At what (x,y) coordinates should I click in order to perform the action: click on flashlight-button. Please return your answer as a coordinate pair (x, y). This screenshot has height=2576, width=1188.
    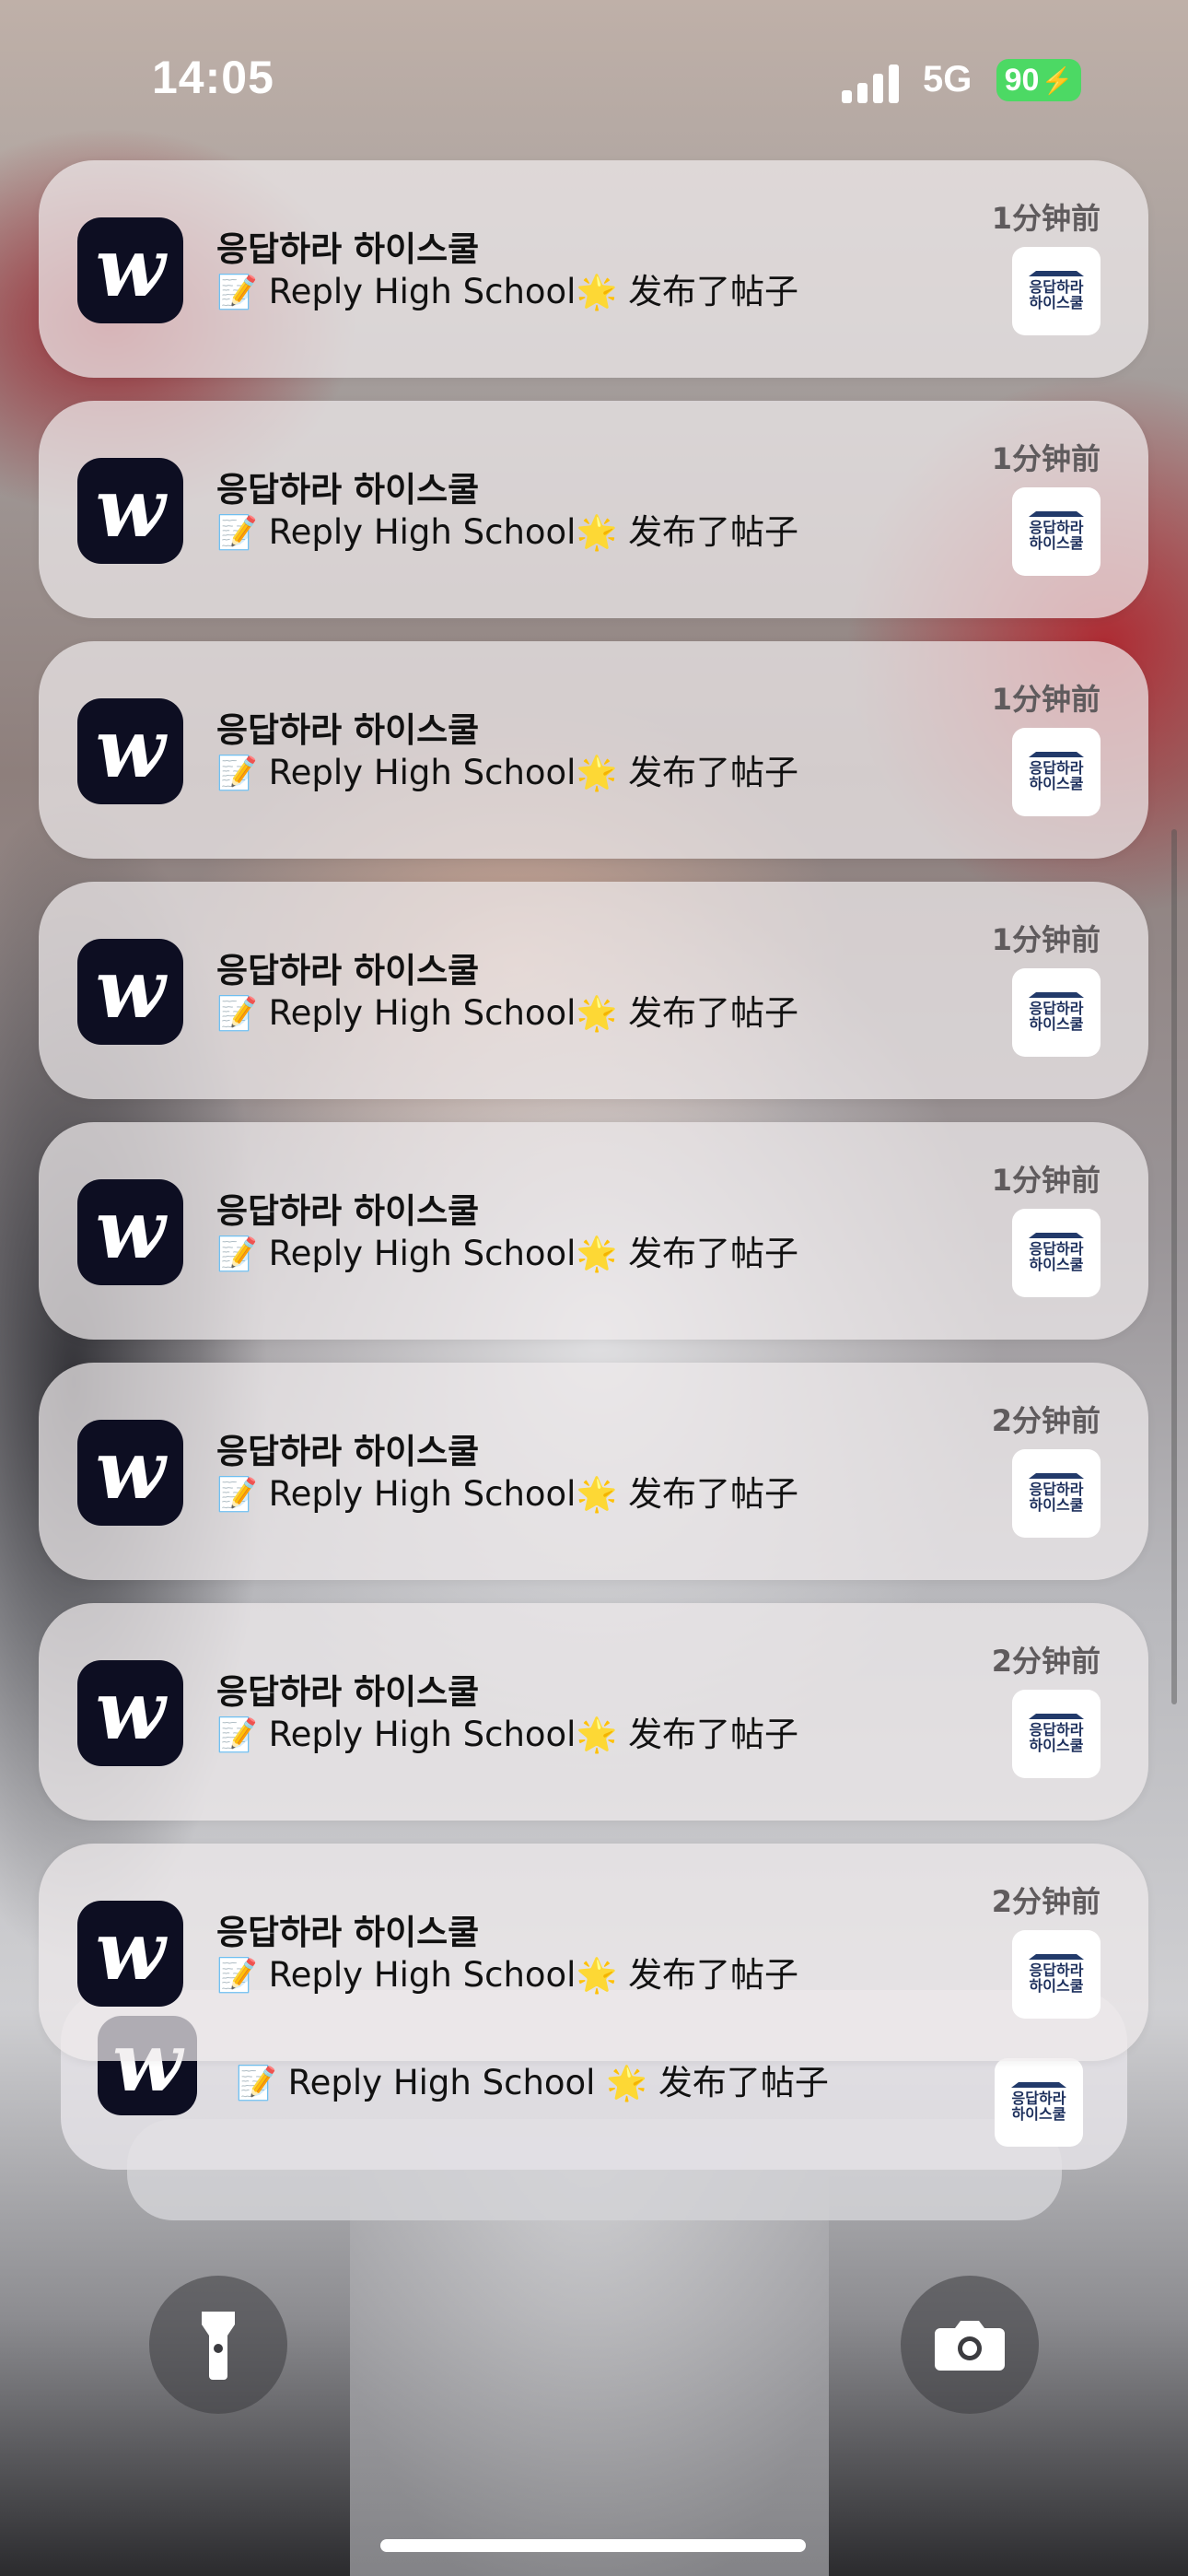
    Looking at the image, I should click on (218, 2345).